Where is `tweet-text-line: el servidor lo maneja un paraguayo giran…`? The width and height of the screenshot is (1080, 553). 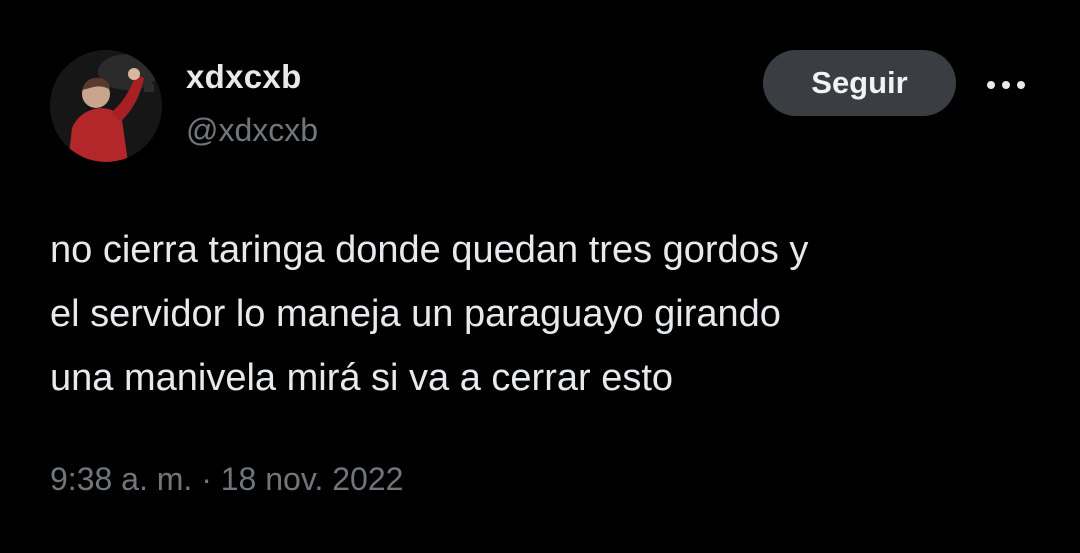
tweet-text-line: el servidor lo maneja un paraguayo giran… is located at coordinates (415, 314).